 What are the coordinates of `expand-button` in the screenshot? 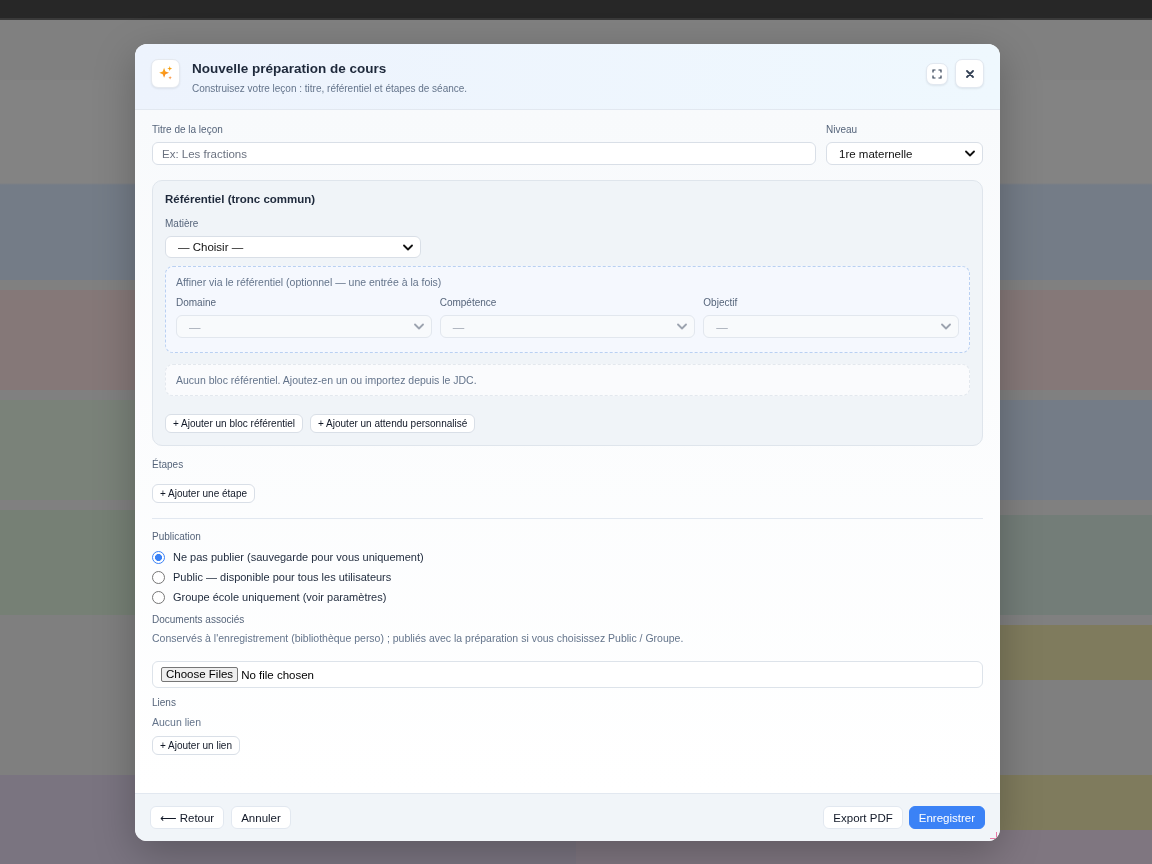 It's located at (937, 73).